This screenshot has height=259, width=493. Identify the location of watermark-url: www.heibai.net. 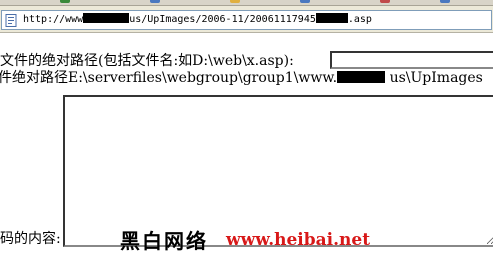
(298, 239).